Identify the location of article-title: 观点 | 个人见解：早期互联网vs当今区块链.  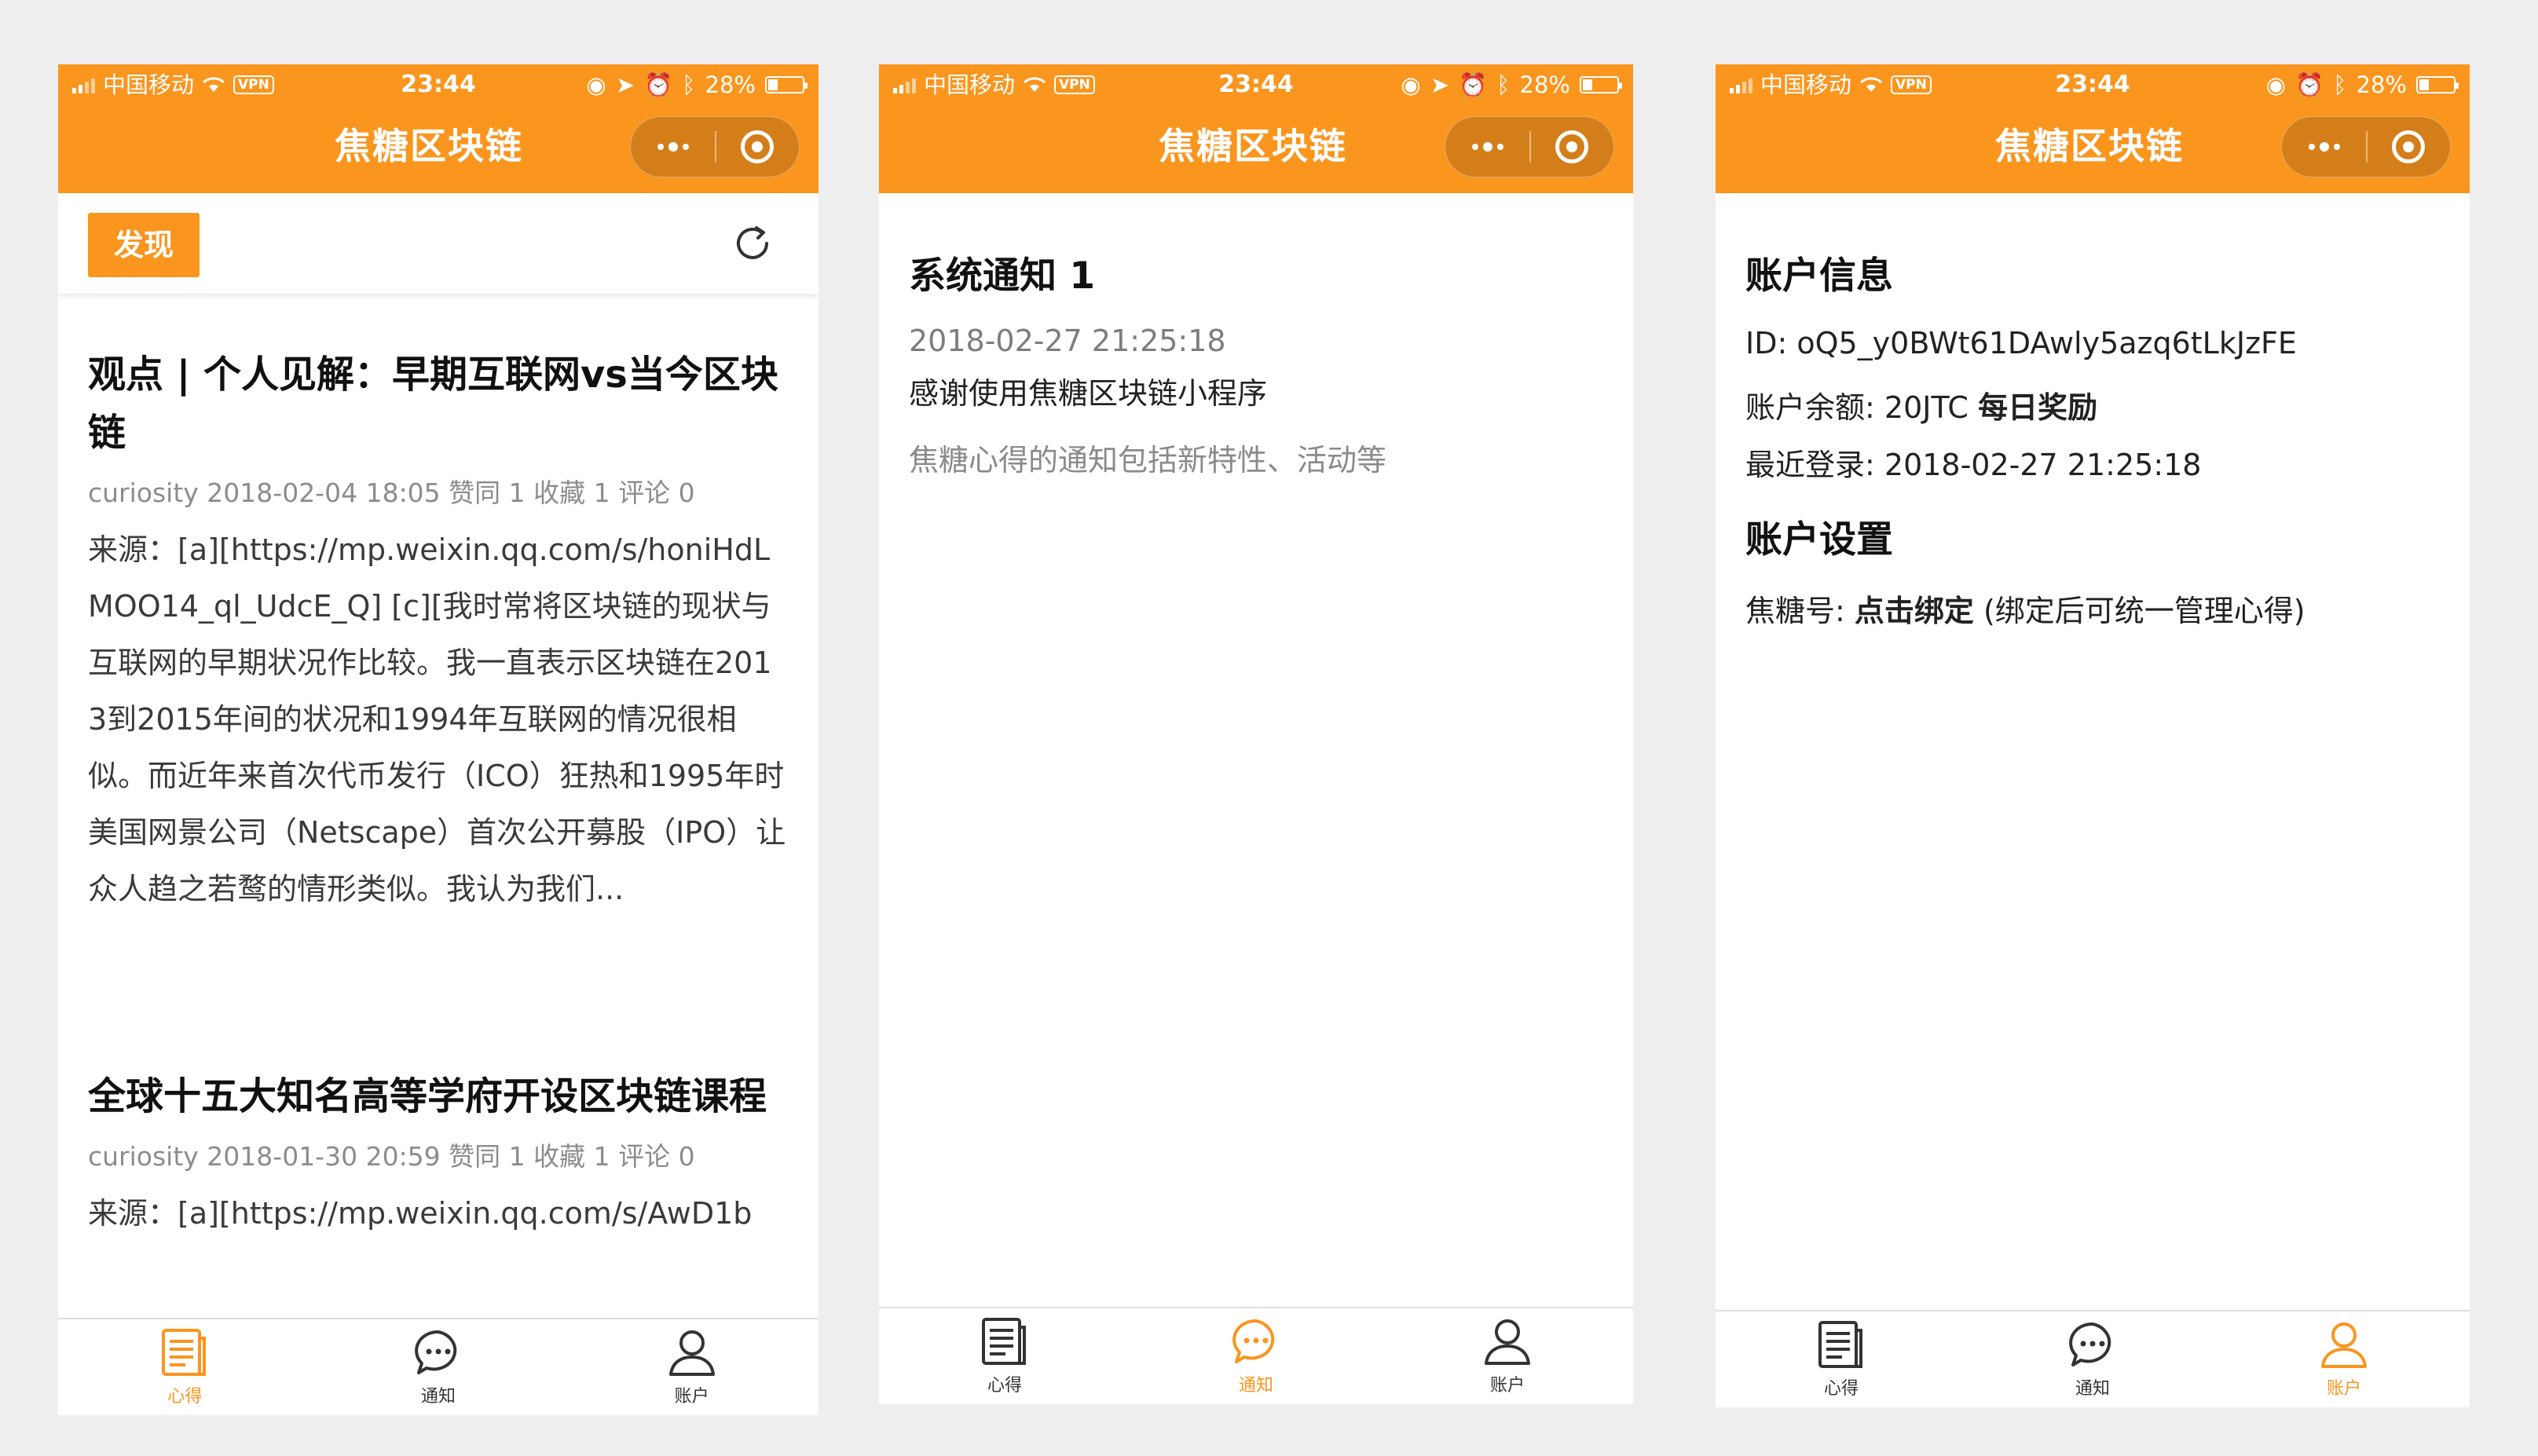
(437, 404).